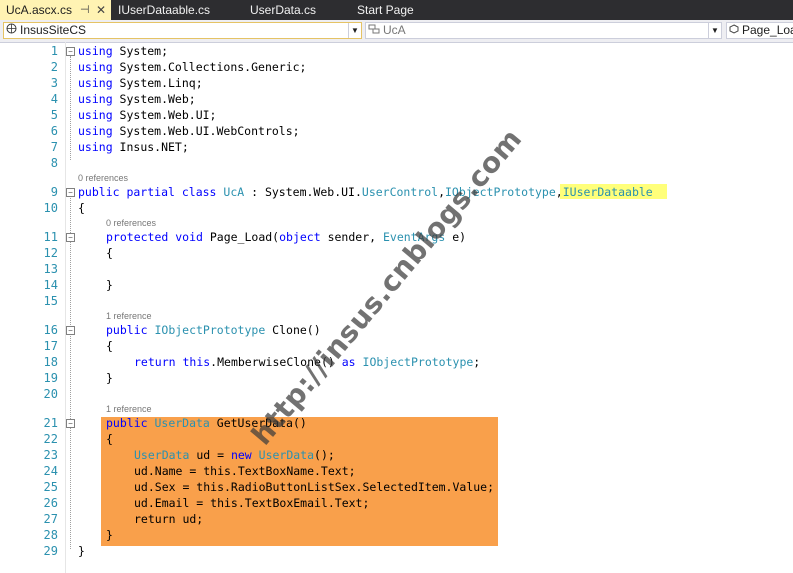 This screenshot has height=573, width=793. I want to click on line-number: 16, so click(50, 330).